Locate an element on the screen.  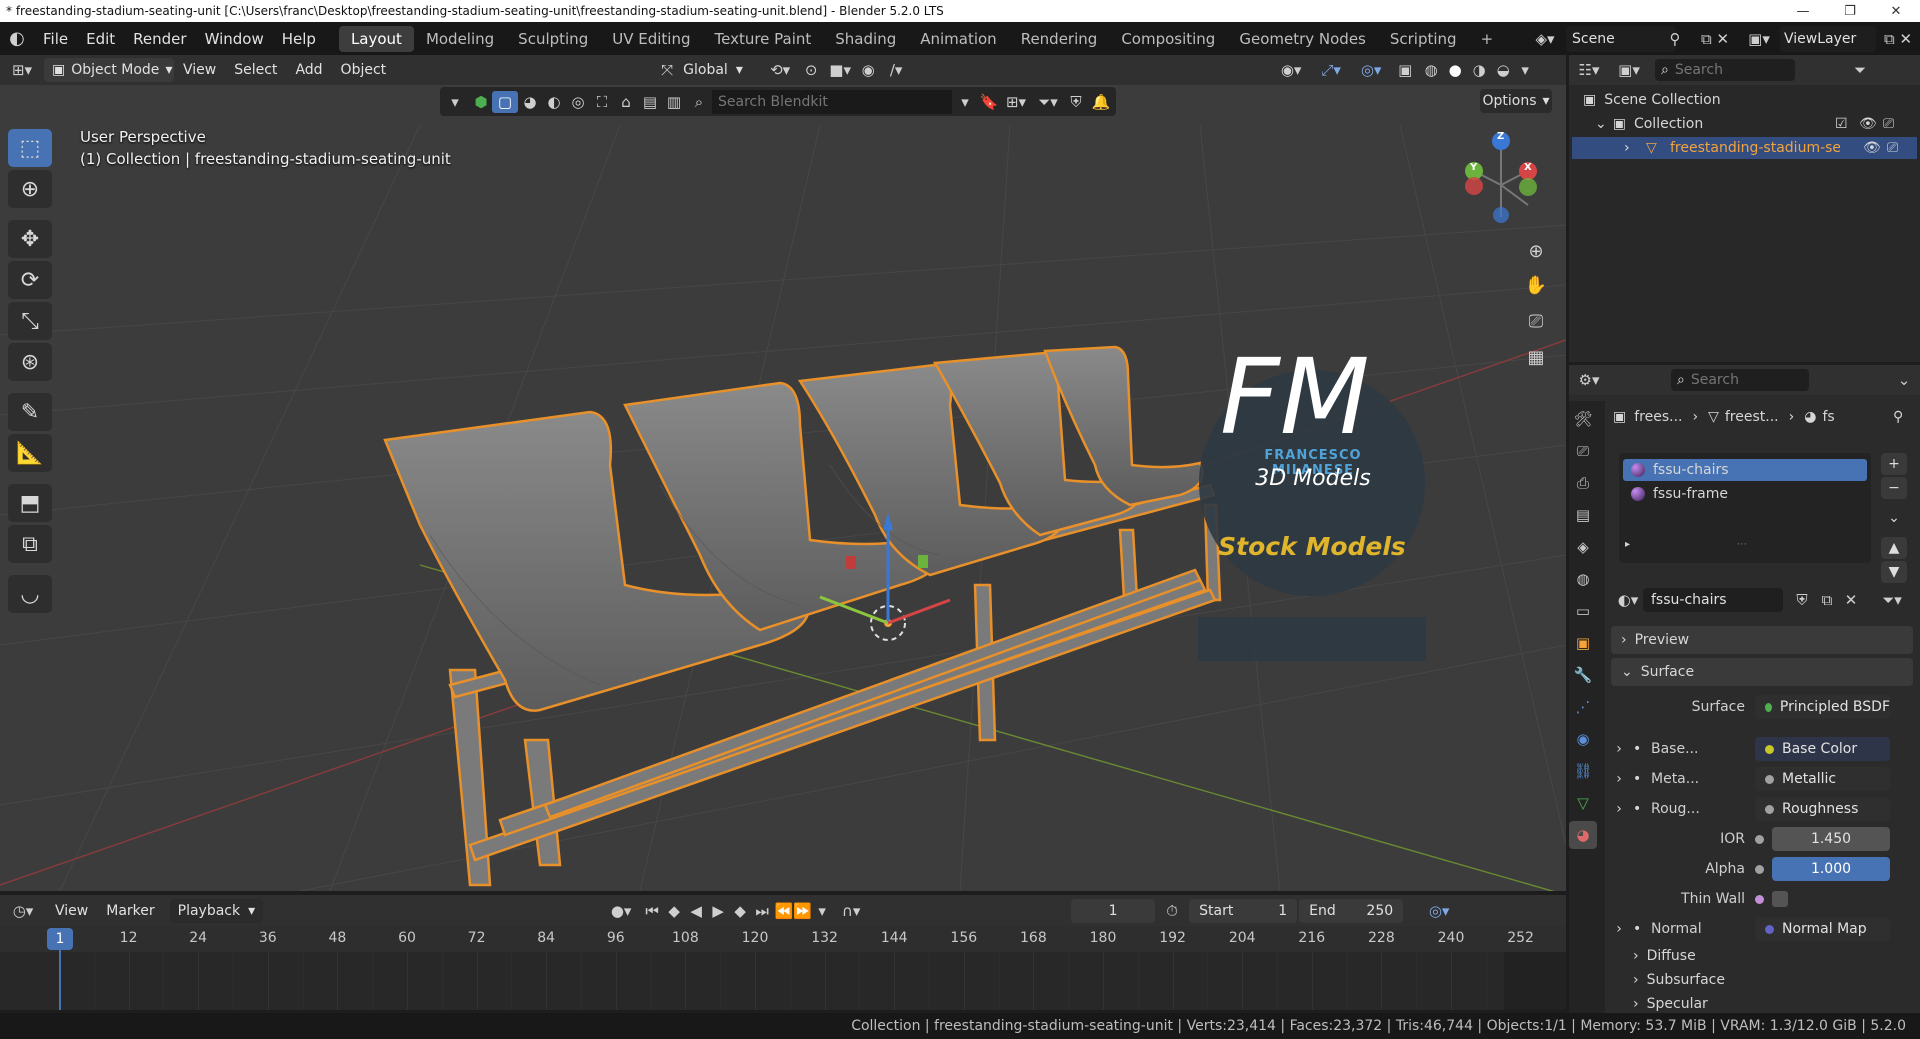
material-filter-icon: ⏷▾ is located at coordinates (1892, 600).